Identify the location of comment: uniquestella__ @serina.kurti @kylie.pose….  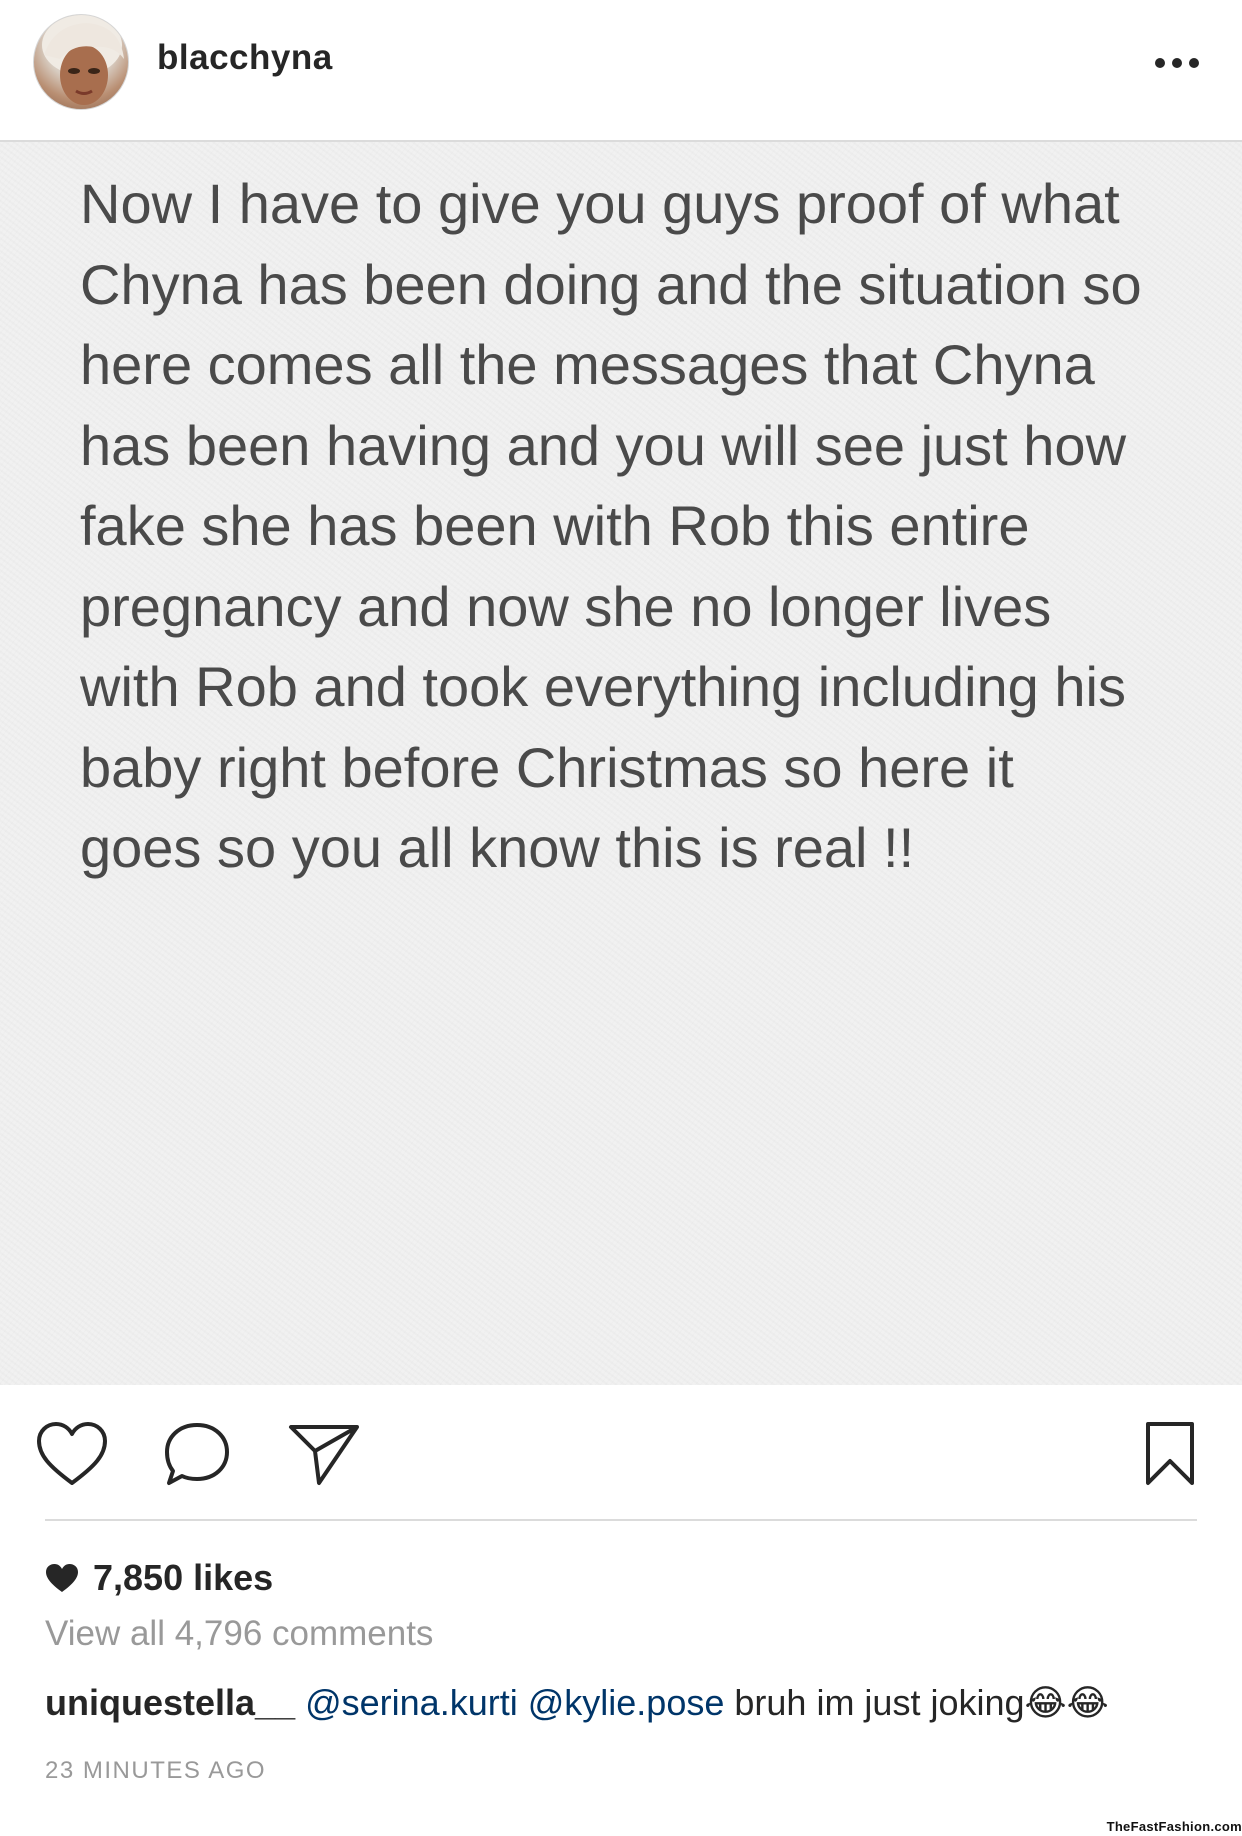
(577, 1703).